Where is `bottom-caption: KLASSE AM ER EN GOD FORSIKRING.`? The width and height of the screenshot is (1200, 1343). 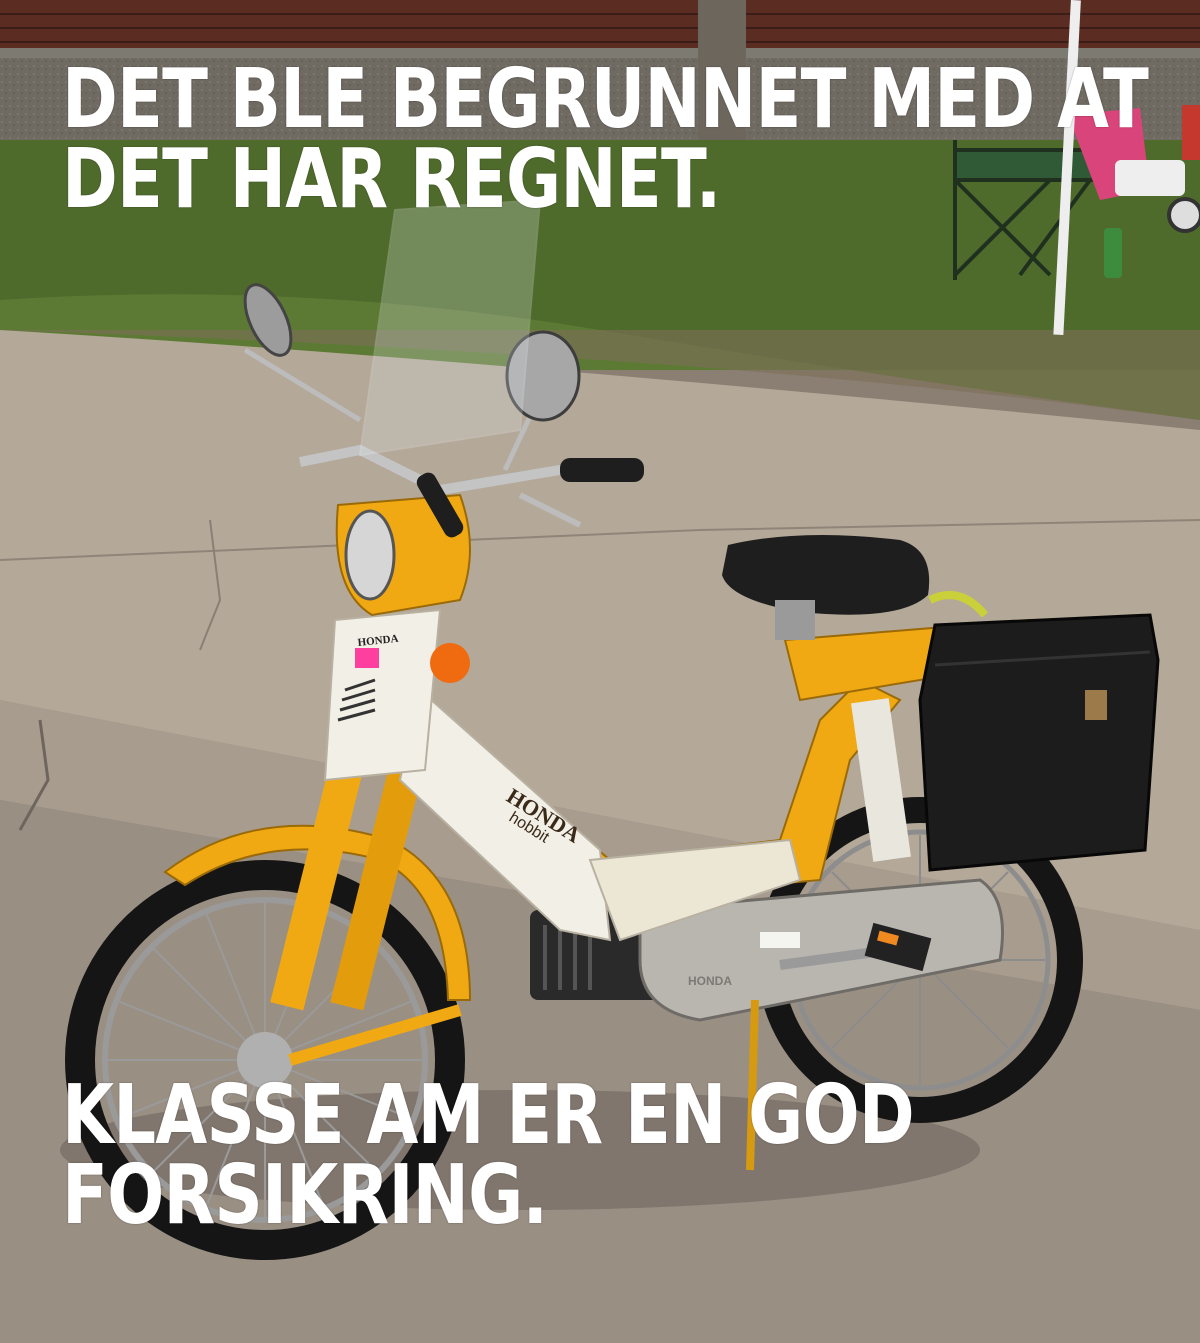 bottom-caption: KLASSE AM ER EN GOD FORSIKRING. is located at coordinates (488, 1156).